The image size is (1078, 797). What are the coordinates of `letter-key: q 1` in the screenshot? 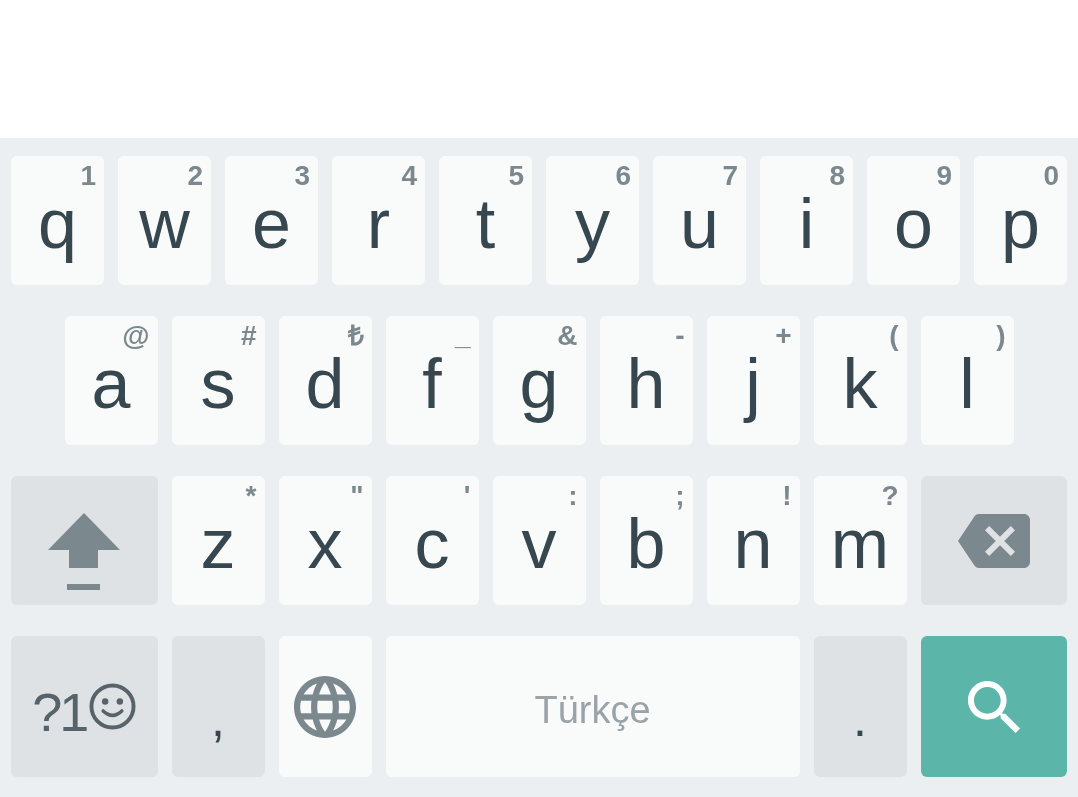 It's located at (57, 220).